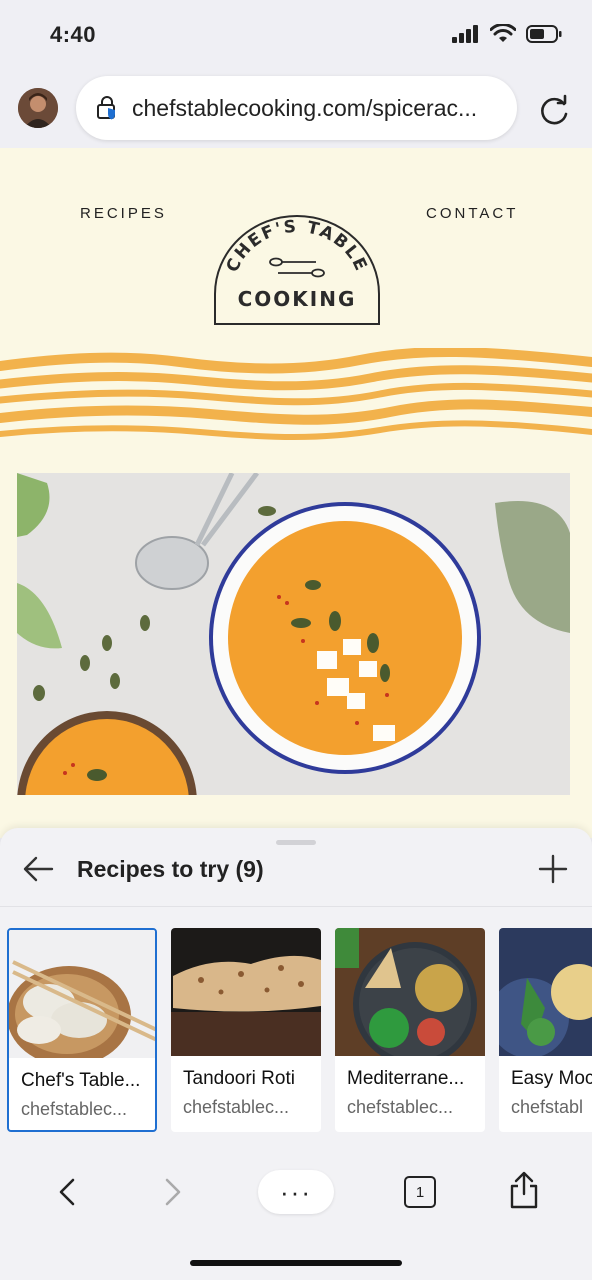 The height and width of the screenshot is (1280, 592). I want to click on recipe-card-image-mediterranean, so click(410, 992).